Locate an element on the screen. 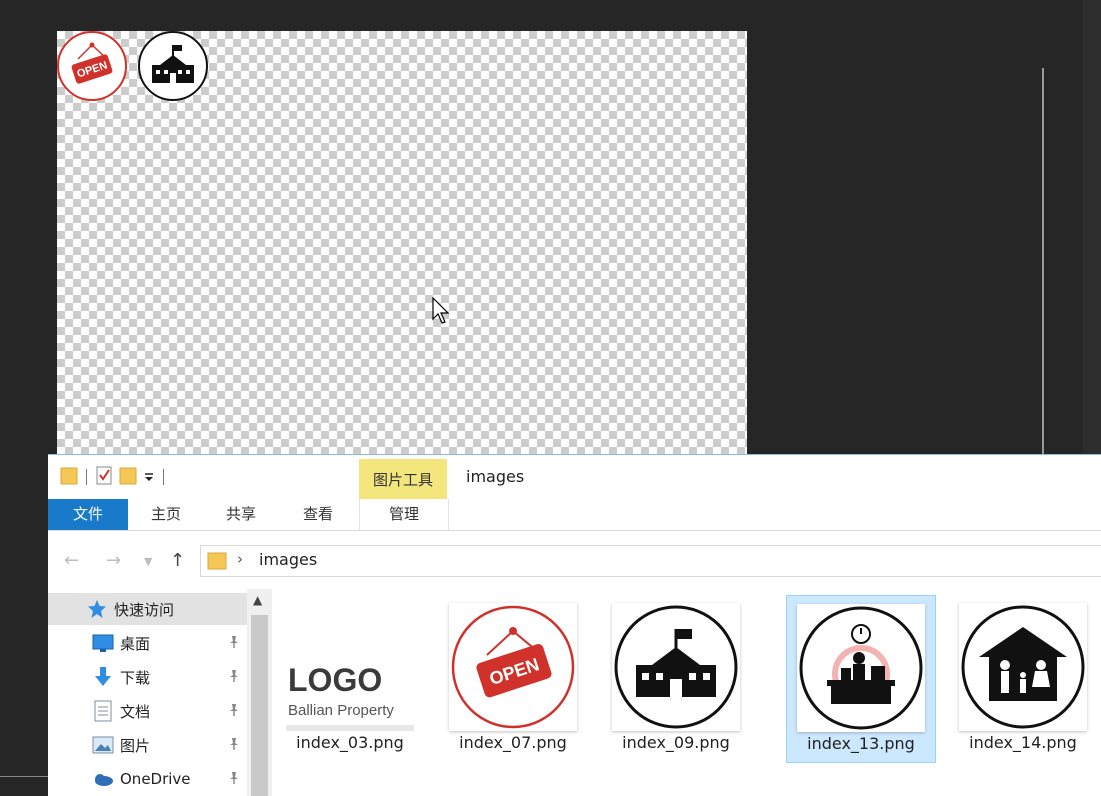 Image resolution: width=1101 pixels, height=796 pixels. file-name: index_13.png is located at coordinates (861, 743).